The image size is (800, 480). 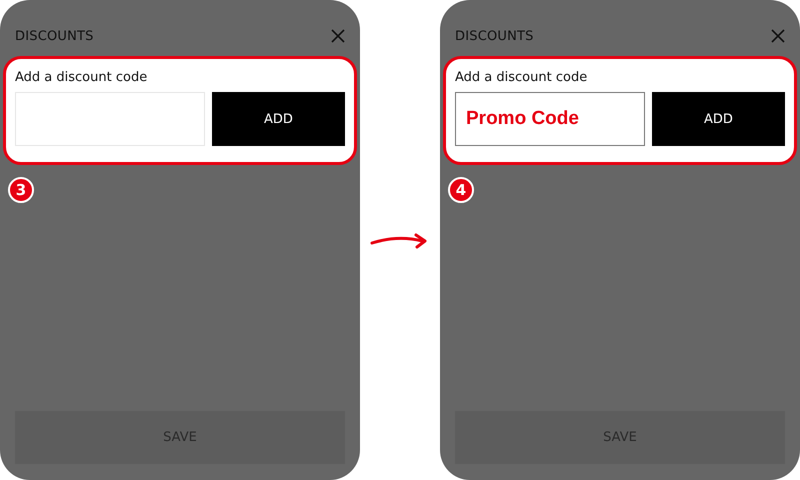 What do you see at coordinates (461, 190) in the screenshot?
I see `step-number: 4` at bounding box center [461, 190].